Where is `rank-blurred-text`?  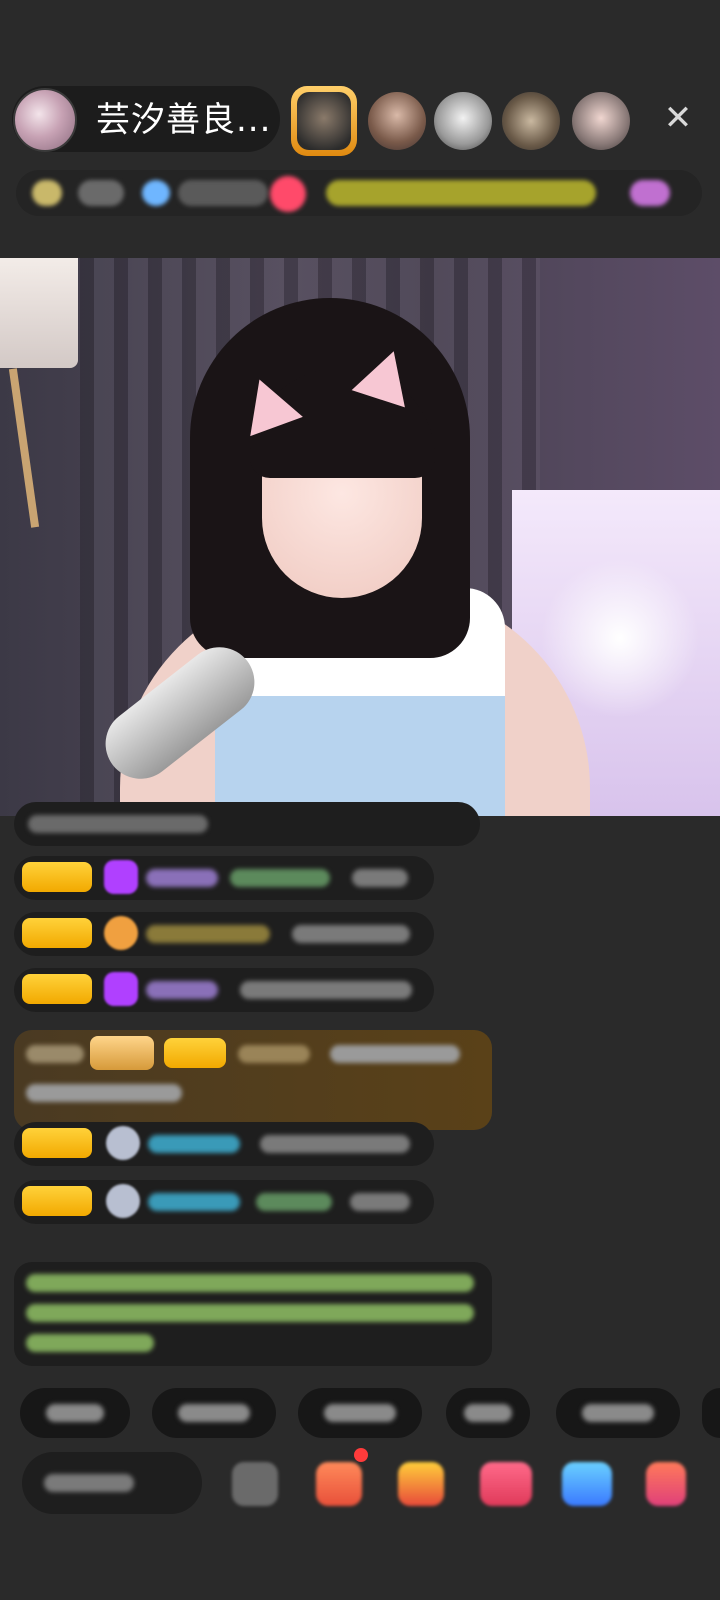
rank-blurred-text is located at coordinates (461, 193).